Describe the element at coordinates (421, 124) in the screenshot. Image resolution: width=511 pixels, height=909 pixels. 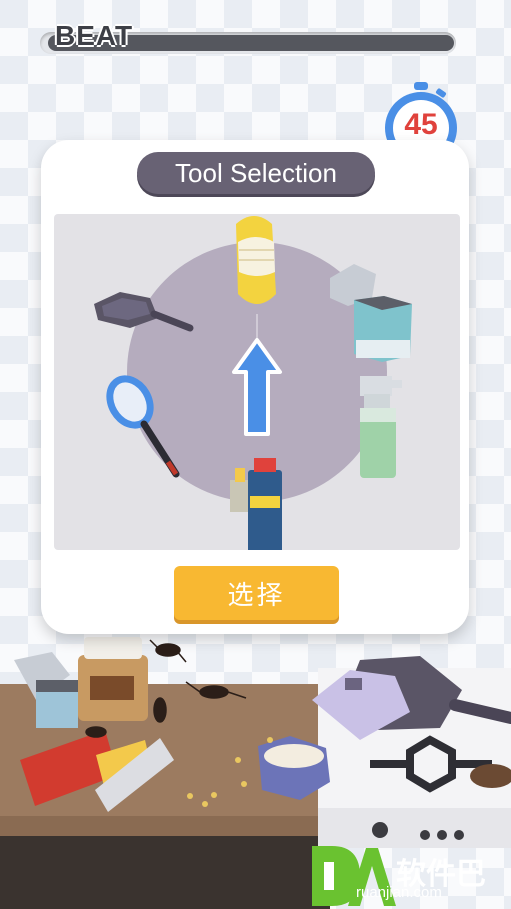
I see `timer-value: 45` at that location.